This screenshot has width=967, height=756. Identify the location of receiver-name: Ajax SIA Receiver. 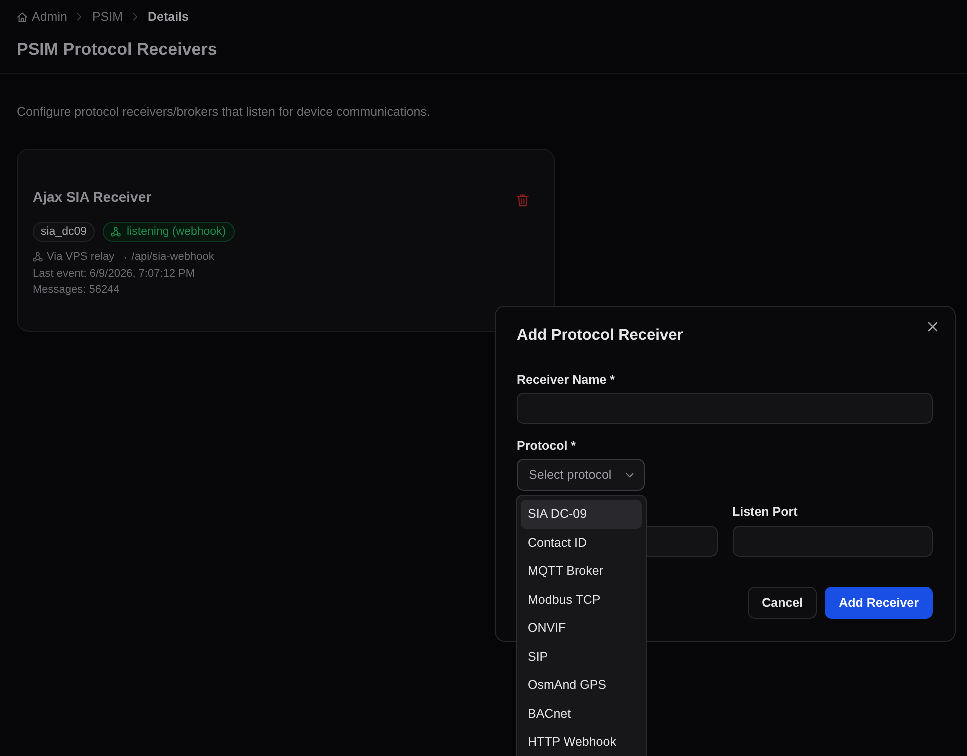
(92, 197).